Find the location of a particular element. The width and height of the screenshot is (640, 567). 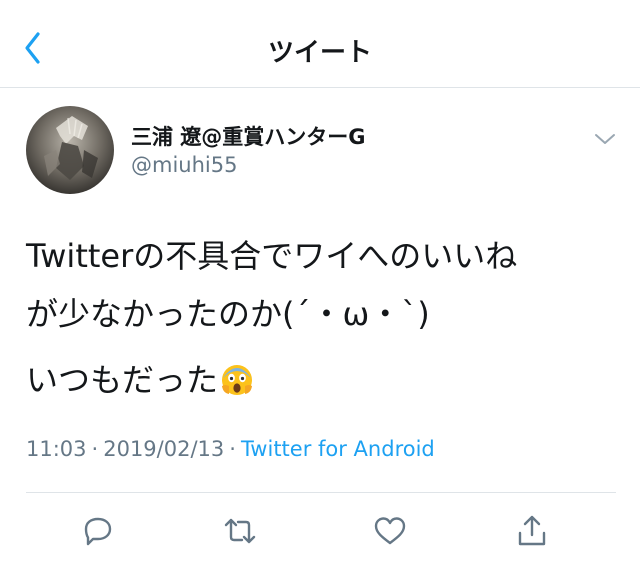

face-screaming-in-fear-icon is located at coordinates (237, 380).